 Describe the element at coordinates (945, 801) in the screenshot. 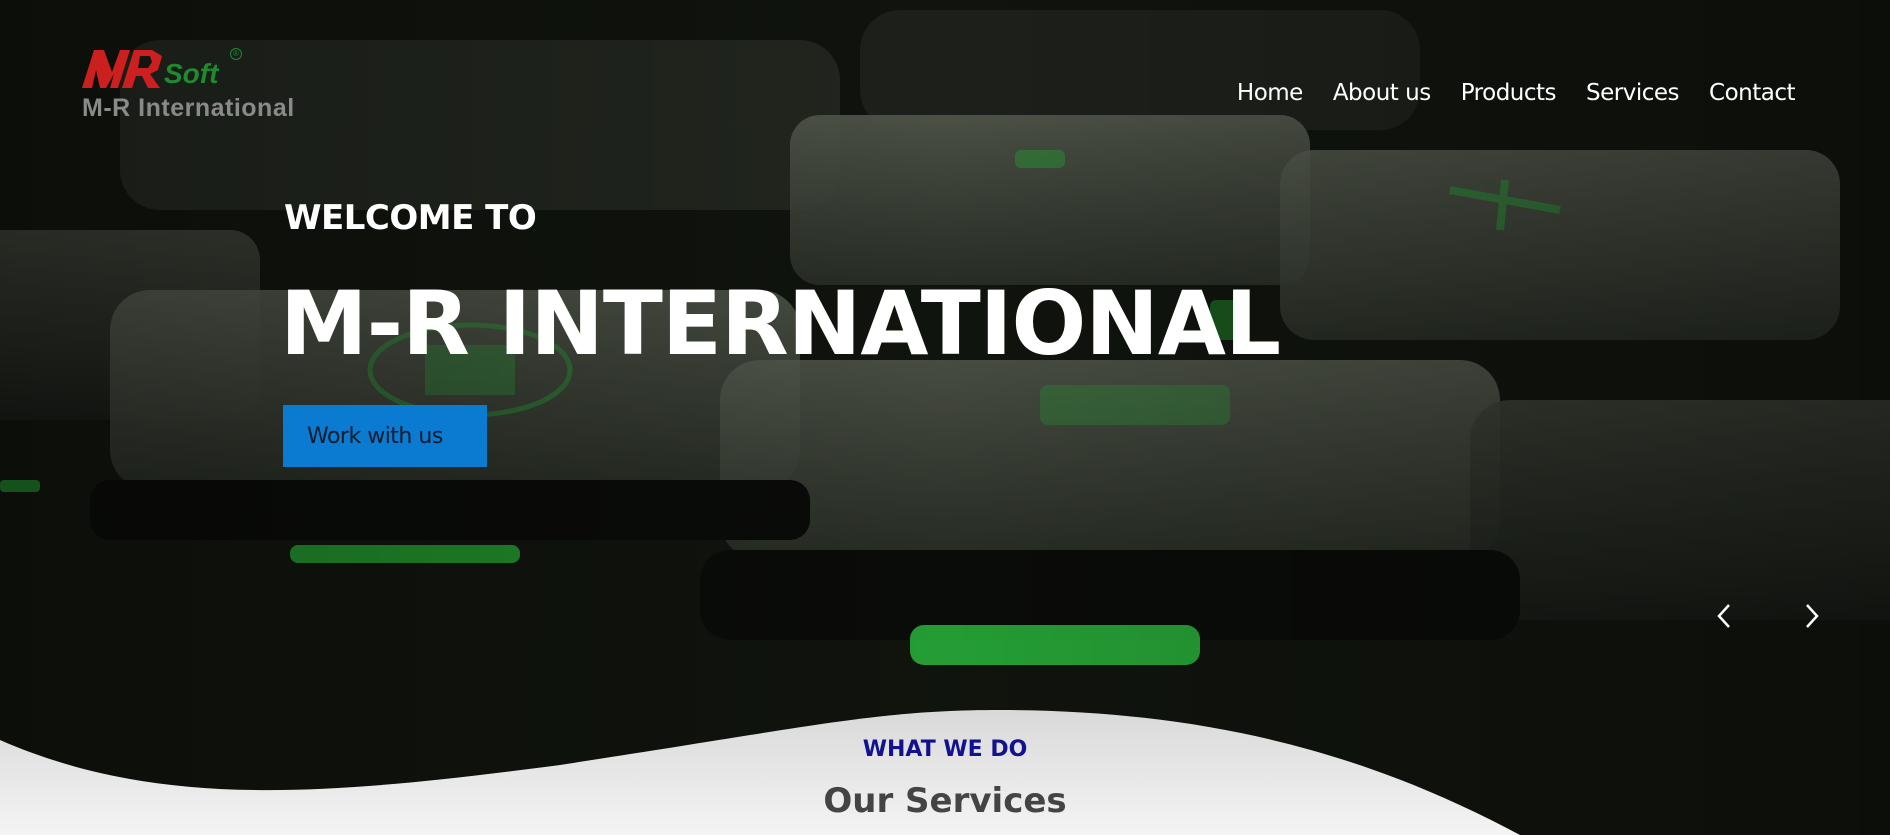

I see `services-title: Our Services` at that location.